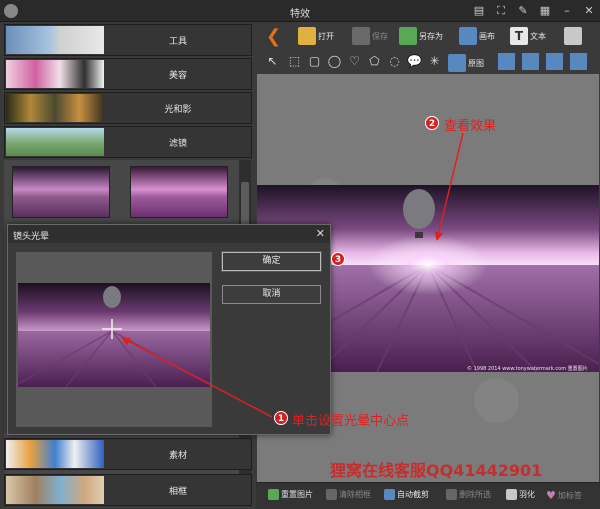  Describe the element at coordinates (470, 126) in the screenshot. I see `step2-text: 查看效果` at that location.